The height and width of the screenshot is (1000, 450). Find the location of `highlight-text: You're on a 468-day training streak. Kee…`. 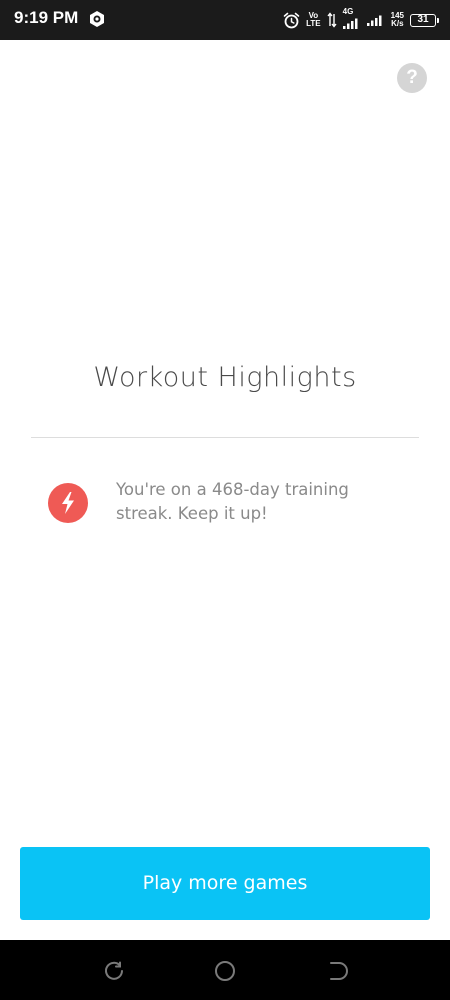

highlight-text: You're on a 468-day training streak. Kee… is located at coordinates (232, 501).